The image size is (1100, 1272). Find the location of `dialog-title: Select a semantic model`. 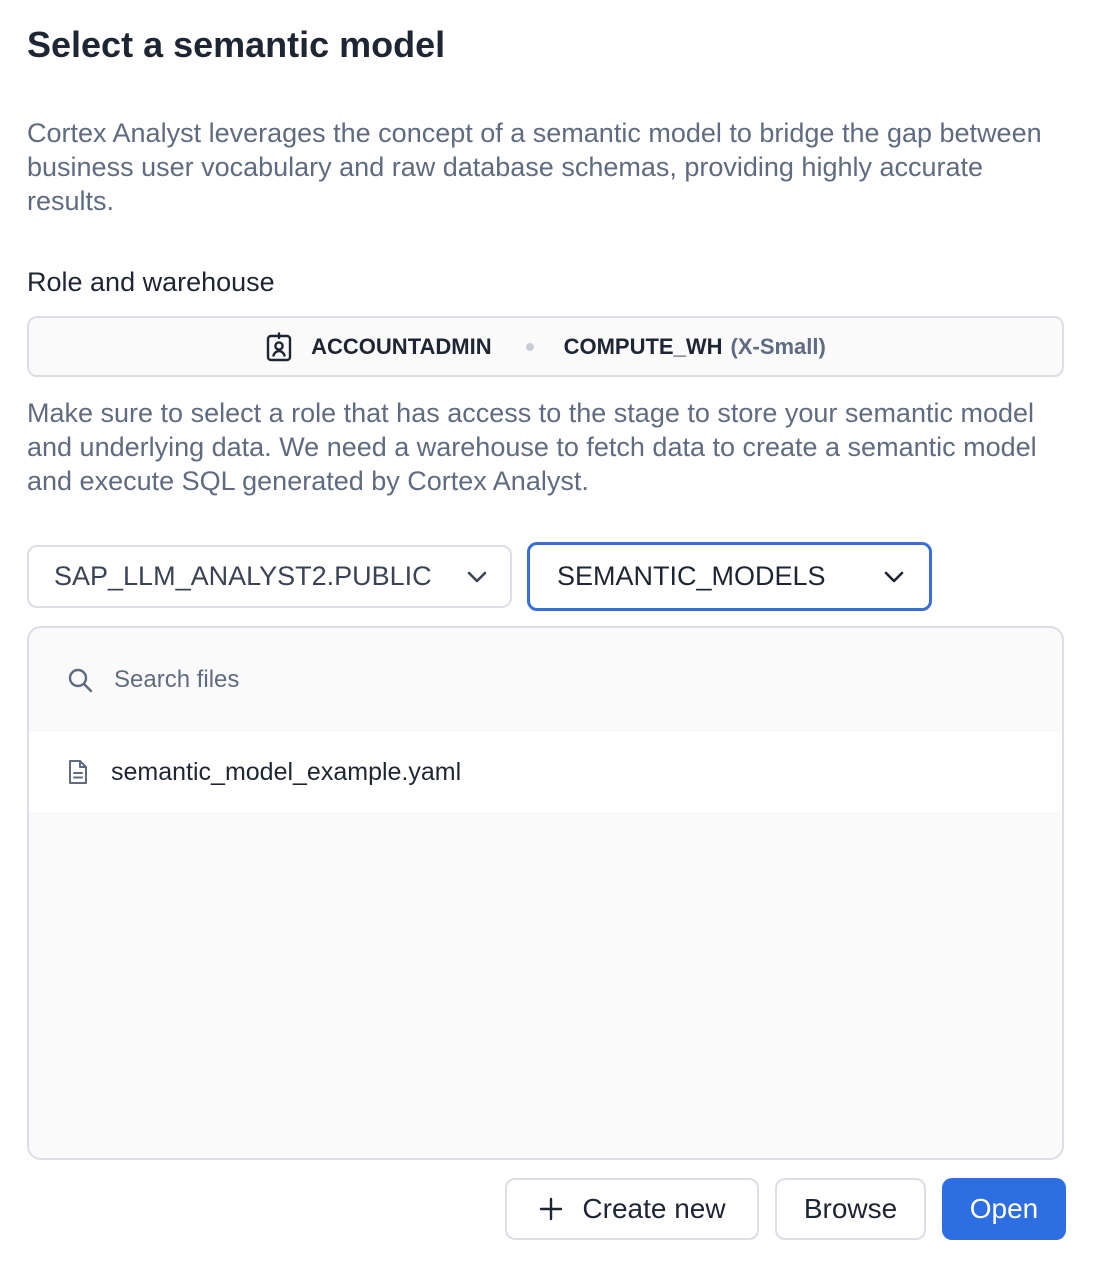

dialog-title: Select a semantic model is located at coordinates (236, 44).